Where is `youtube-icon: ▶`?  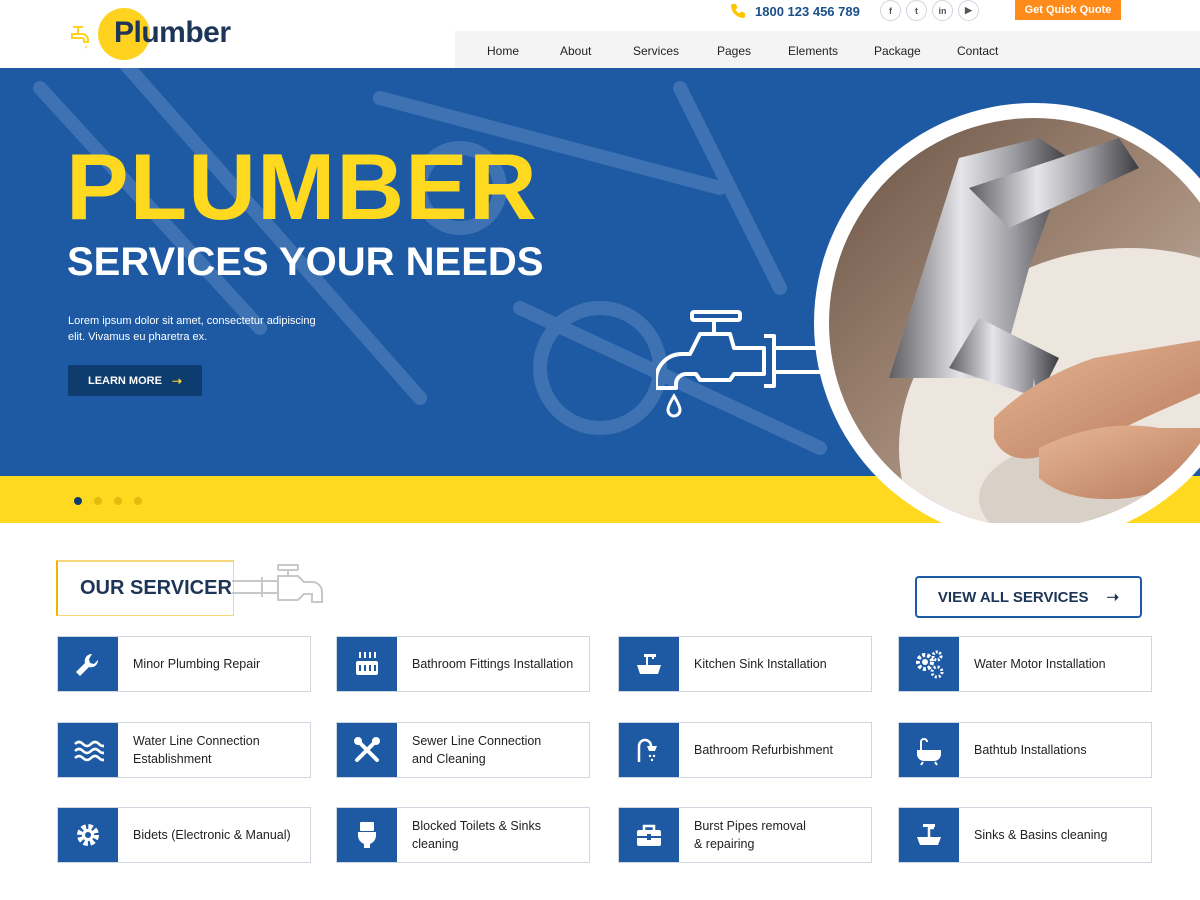
youtube-icon: ▶ is located at coordinates (968, 10).